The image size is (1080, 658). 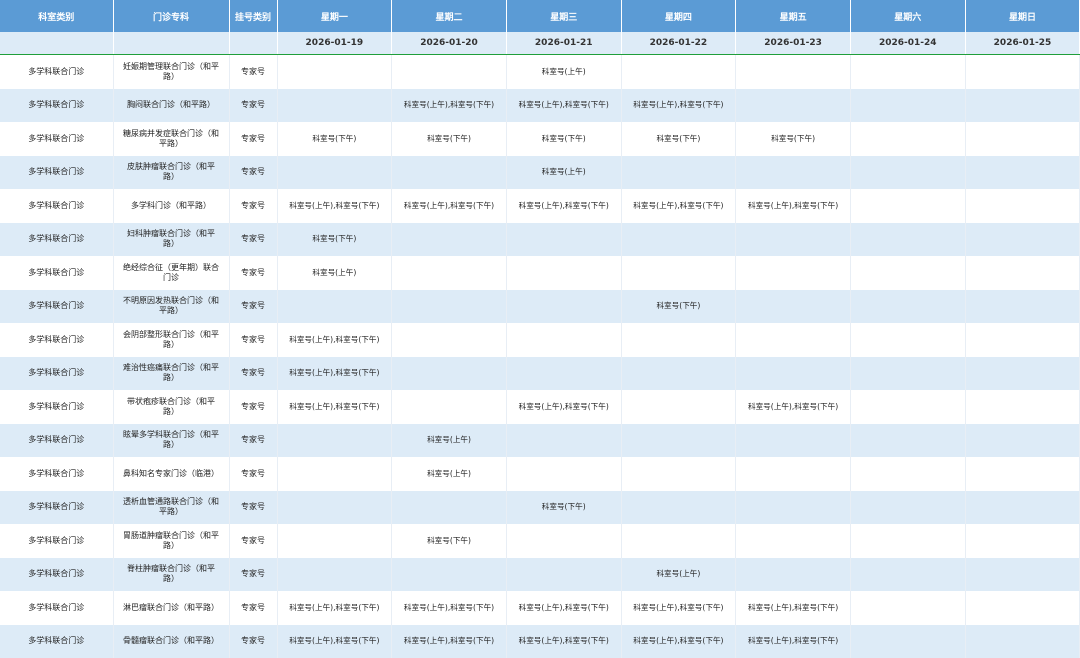 I want to click on header-specialty: 门诊专科, so click(x=171, y=16).